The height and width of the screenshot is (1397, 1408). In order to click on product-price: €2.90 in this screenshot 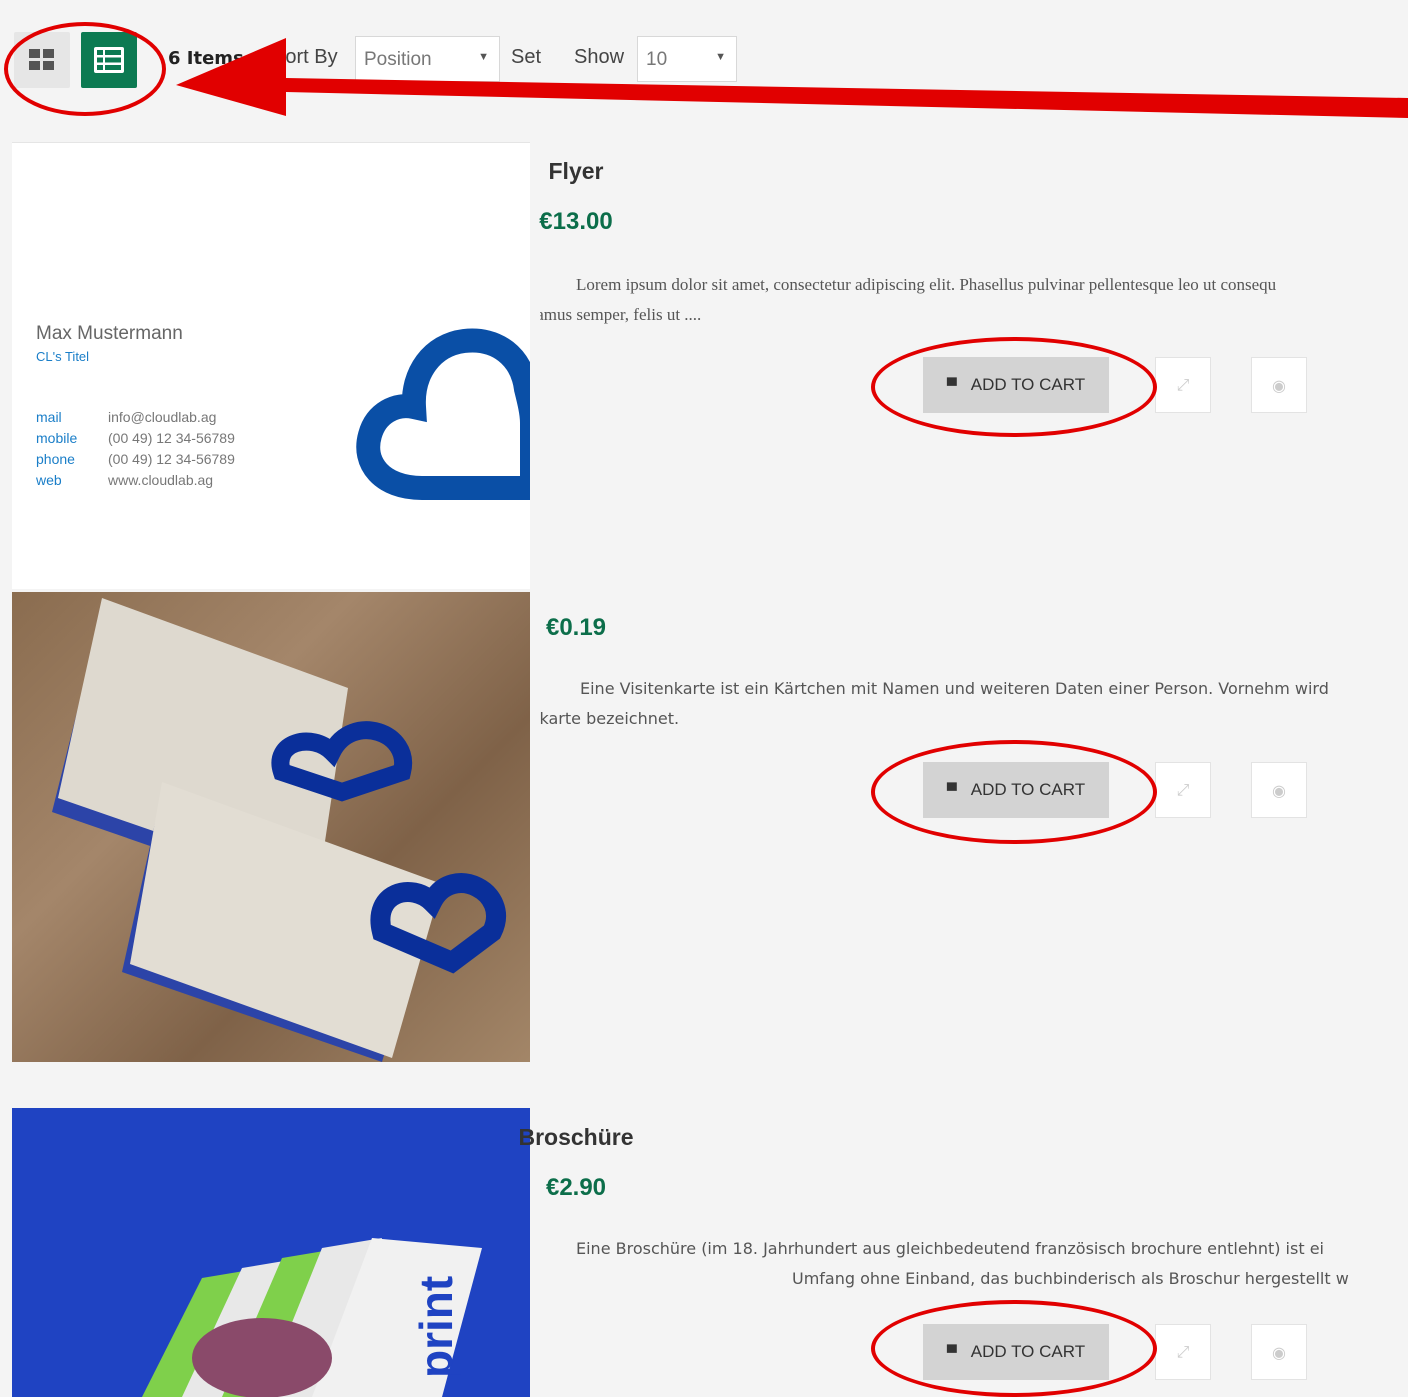, I will do `click(576, 1187)`.